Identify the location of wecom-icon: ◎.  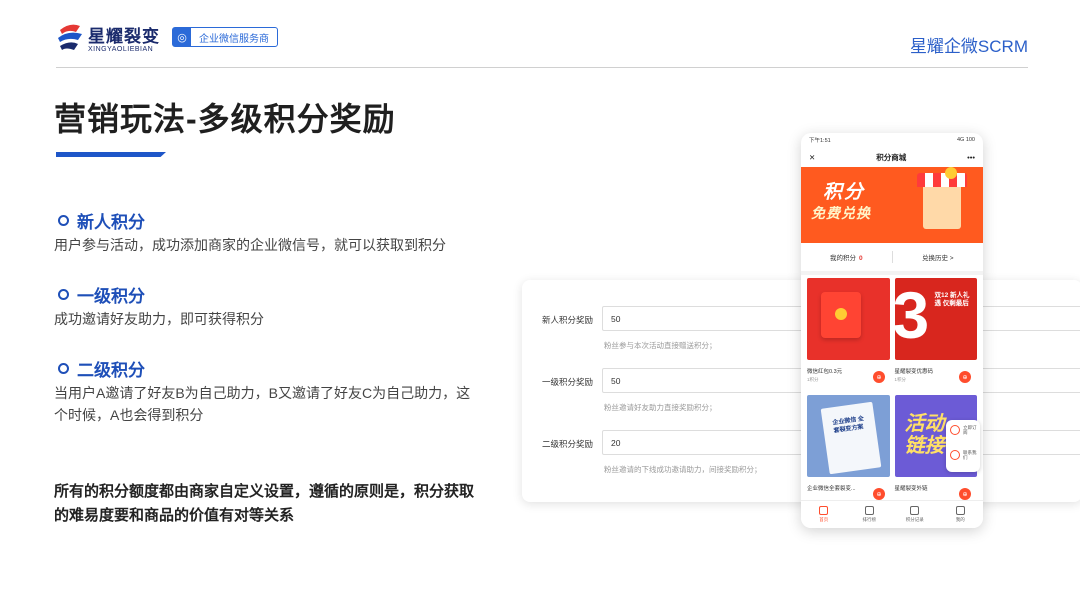
(182, 37).